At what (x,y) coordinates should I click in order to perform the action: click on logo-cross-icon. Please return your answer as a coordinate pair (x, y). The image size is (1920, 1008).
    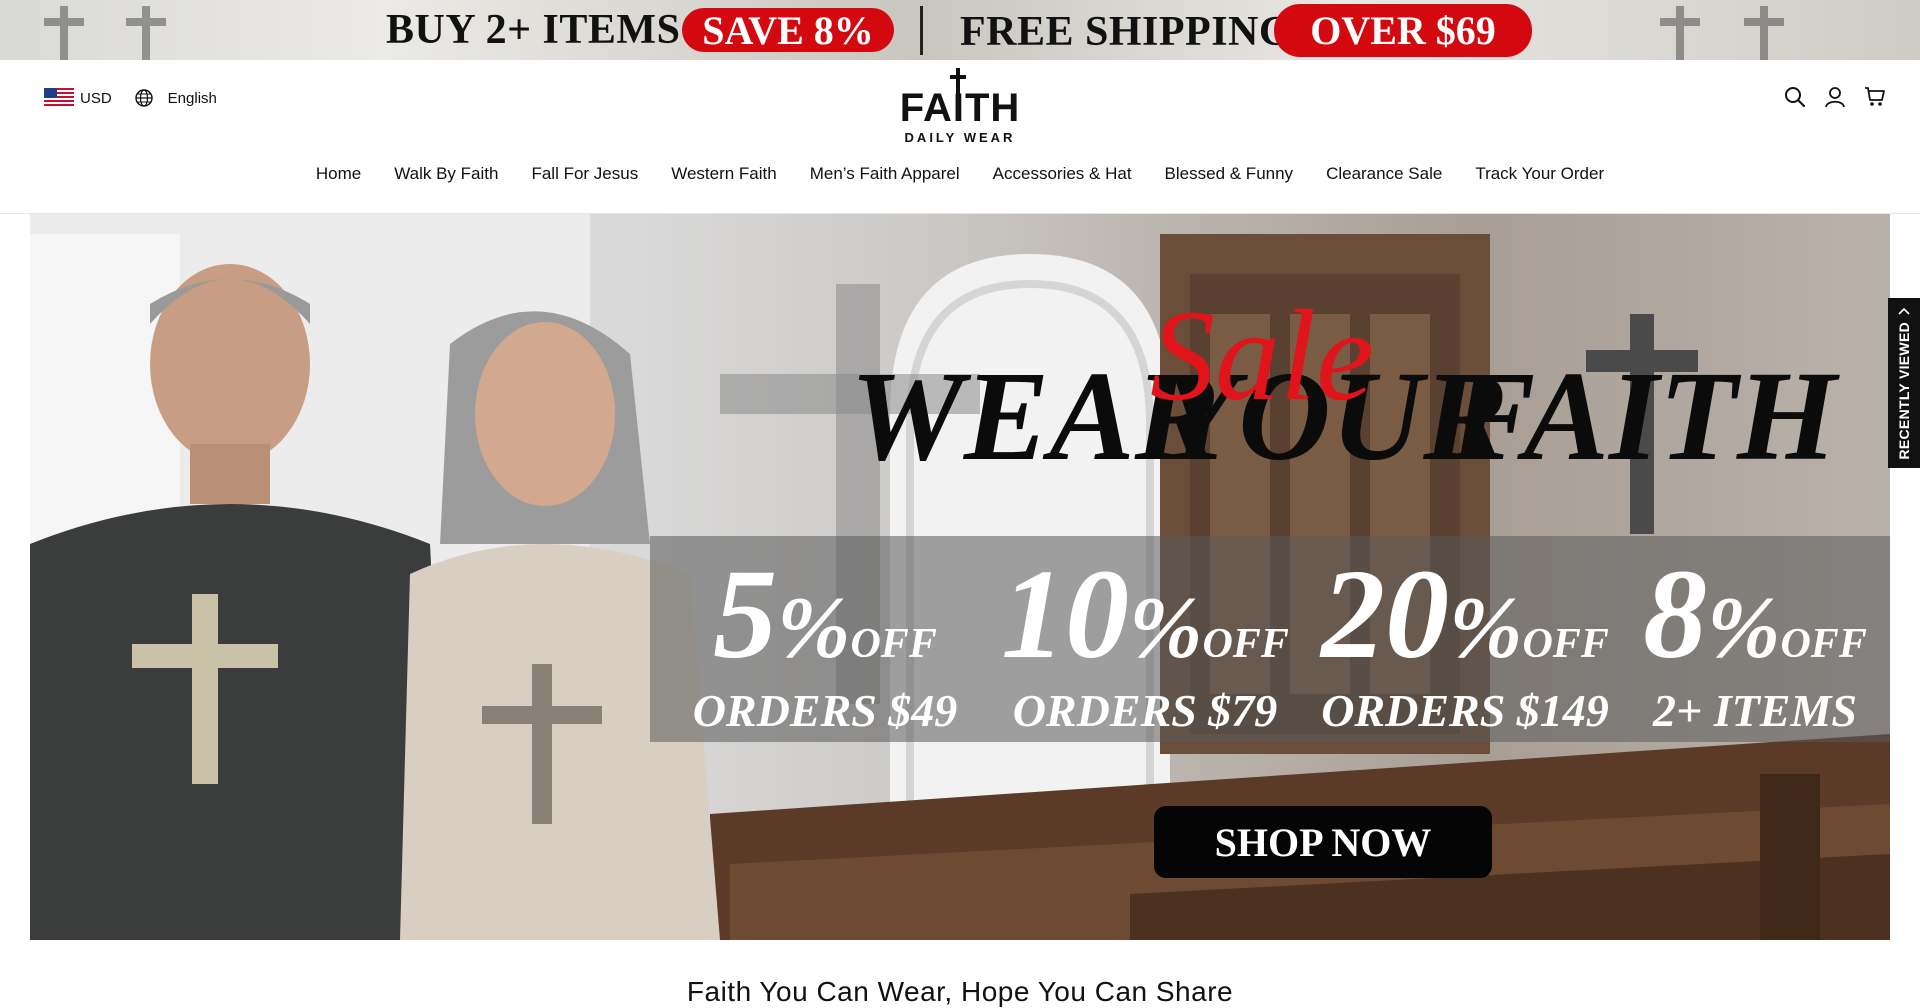
    Looking at the image, I should click on (958, 84).